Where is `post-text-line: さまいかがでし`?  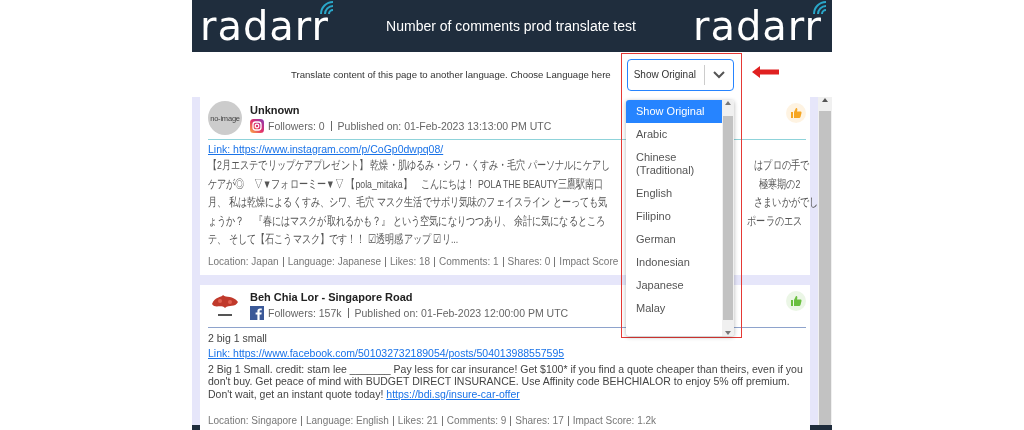 post-text-line: さまいかがでし is located at coordinates (785, 202).